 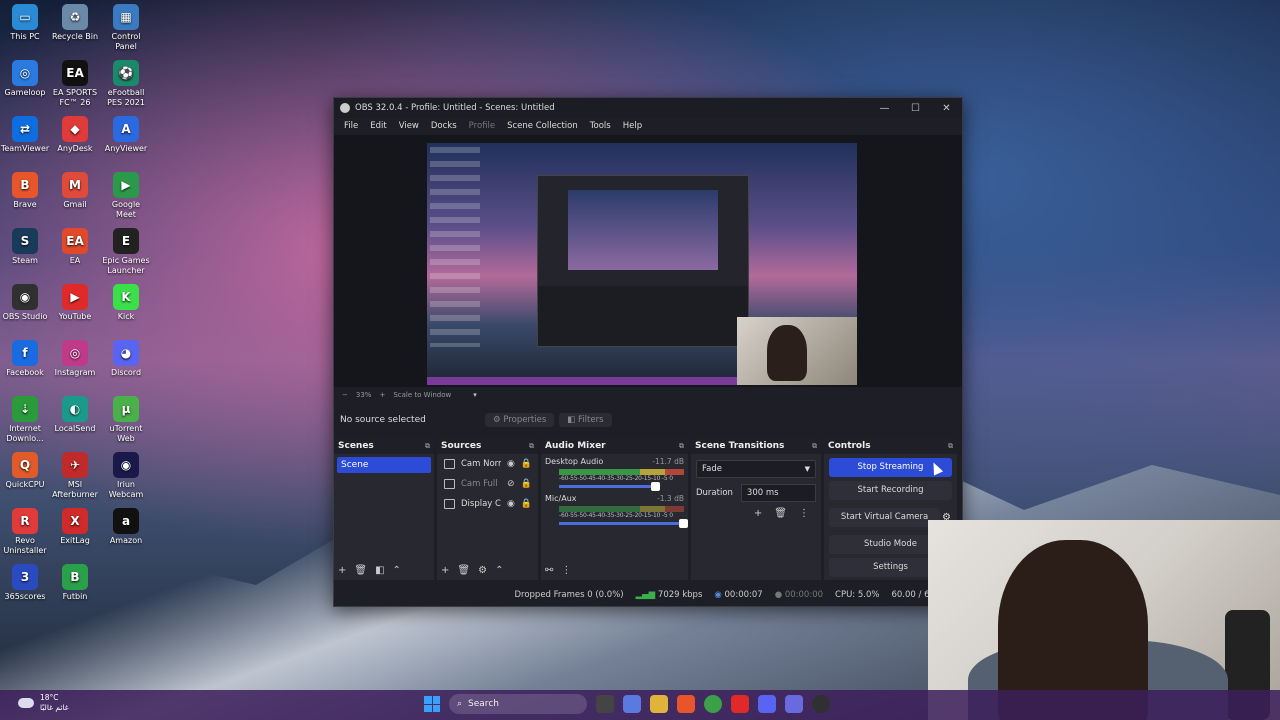 I want to click on menu-edit: Edit, so click(x=378, y=126).